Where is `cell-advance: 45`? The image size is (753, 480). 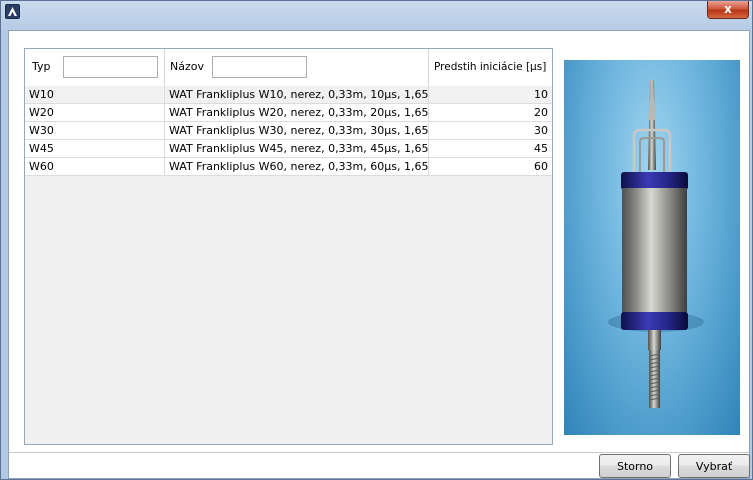 cell-advance: 45 is located at coordinates (541, 148).